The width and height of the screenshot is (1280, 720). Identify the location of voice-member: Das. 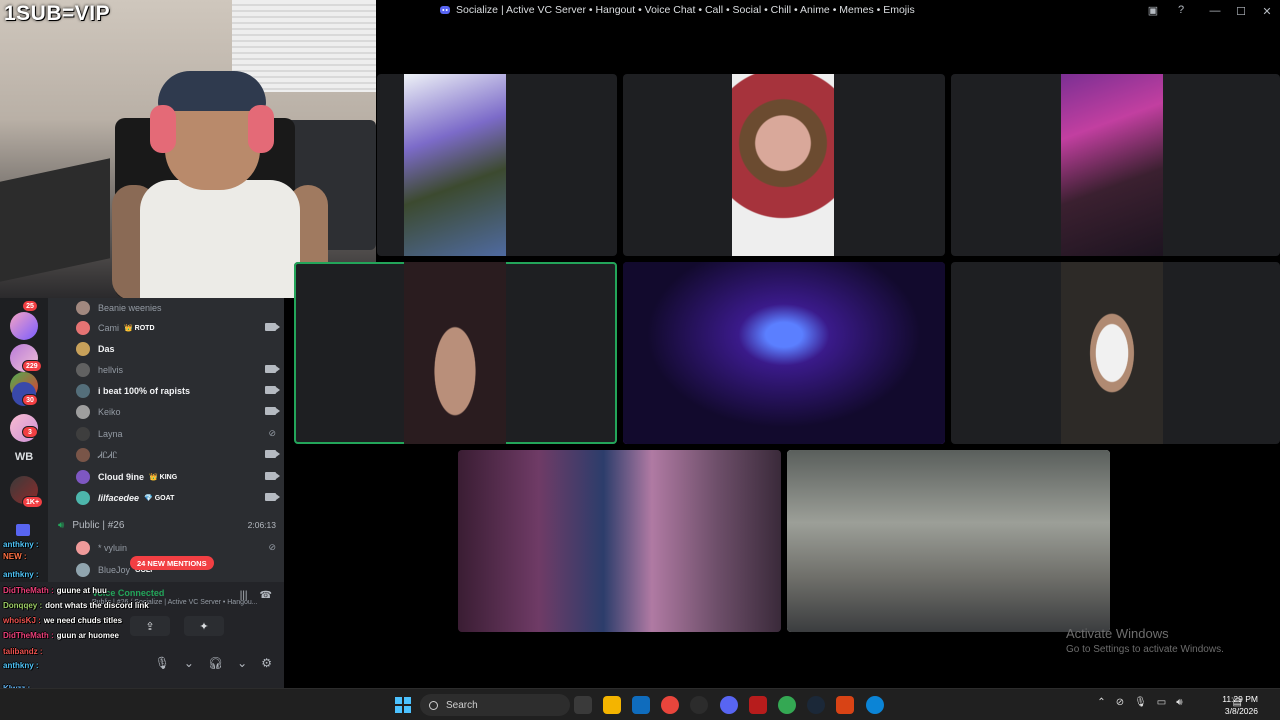
(180, 349).